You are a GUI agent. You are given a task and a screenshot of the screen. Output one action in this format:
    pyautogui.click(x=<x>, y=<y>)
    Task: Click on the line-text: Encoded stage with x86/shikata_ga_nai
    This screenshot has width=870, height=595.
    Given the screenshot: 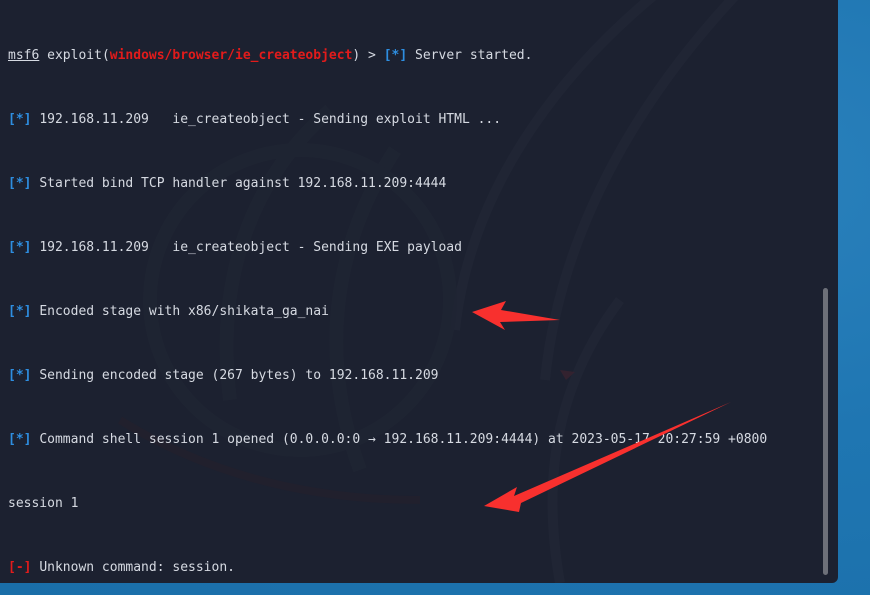 What is the action you would take?
    pyautogui.click(x=184, y=311)
    